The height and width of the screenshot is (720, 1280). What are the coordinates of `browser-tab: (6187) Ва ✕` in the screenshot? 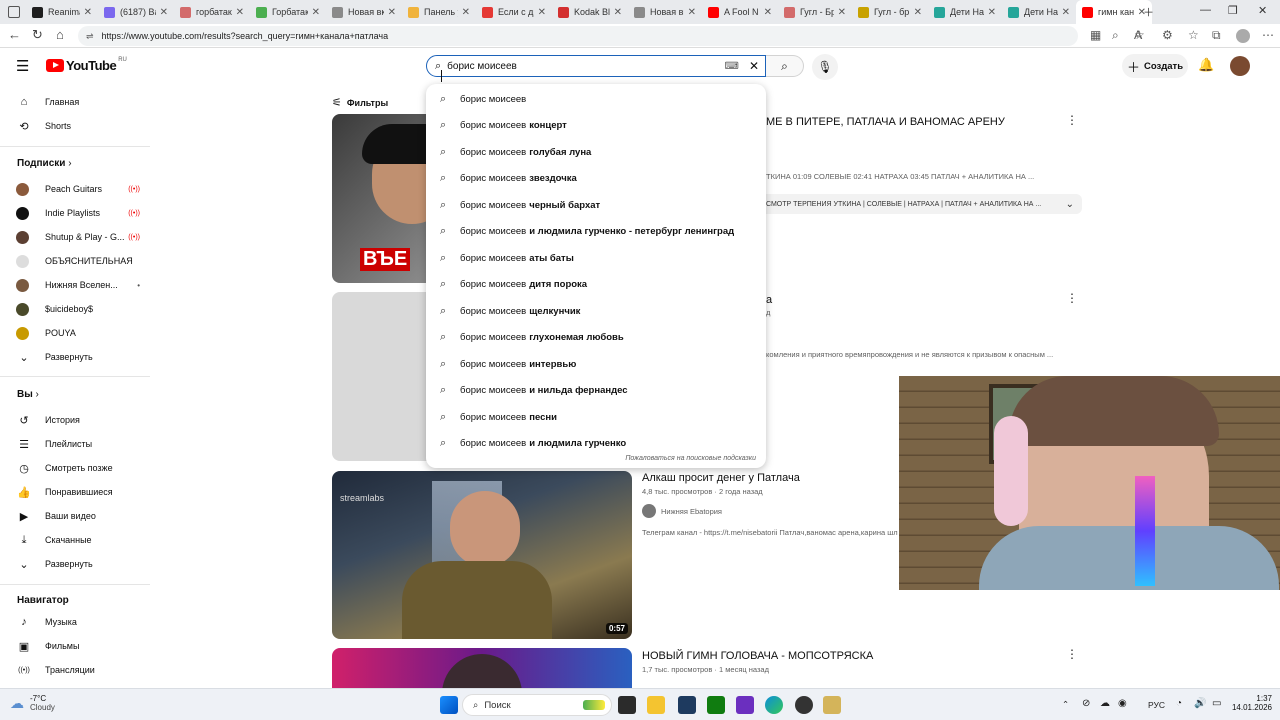 It's located at (136, 12).